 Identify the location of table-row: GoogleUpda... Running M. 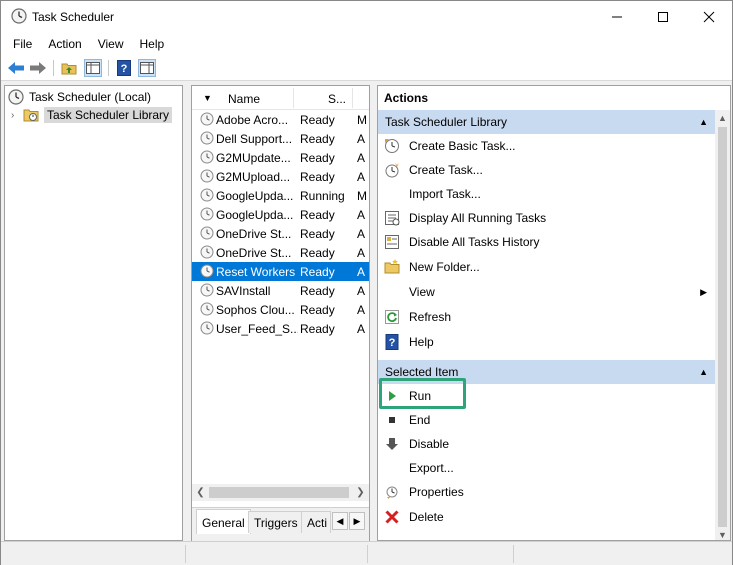
(280, 195).